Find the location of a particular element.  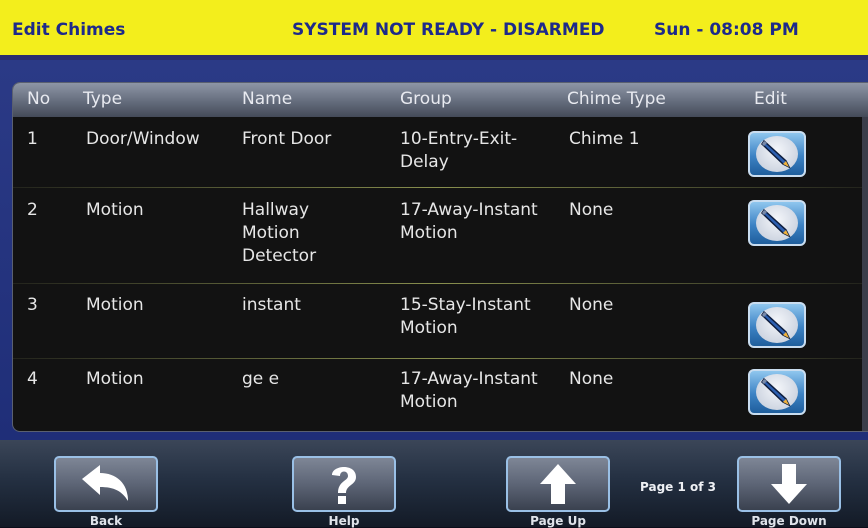

question-mark-icon is located at coordinates (344, 485).